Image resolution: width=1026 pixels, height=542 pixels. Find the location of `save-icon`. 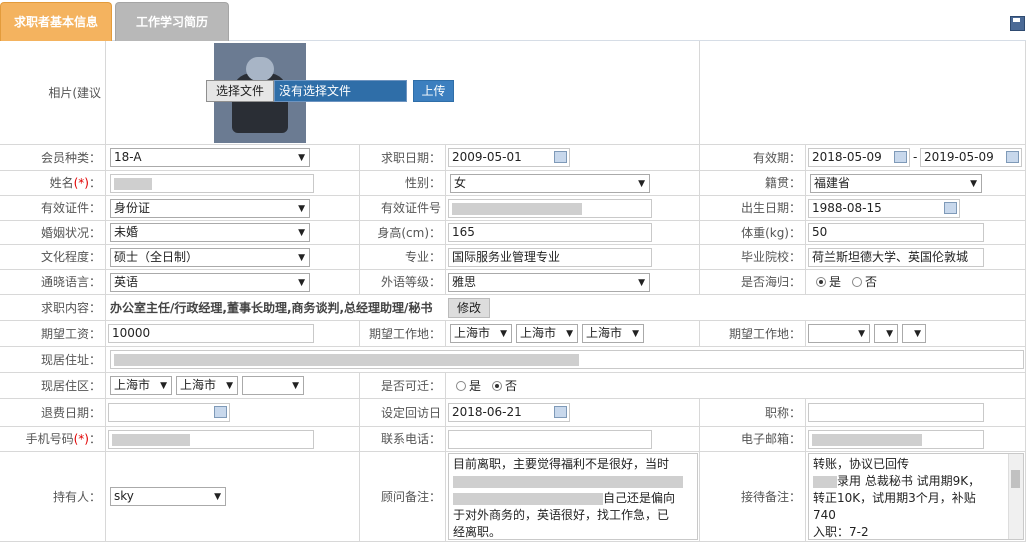

save-icon is located at coordinates (1017, 23).